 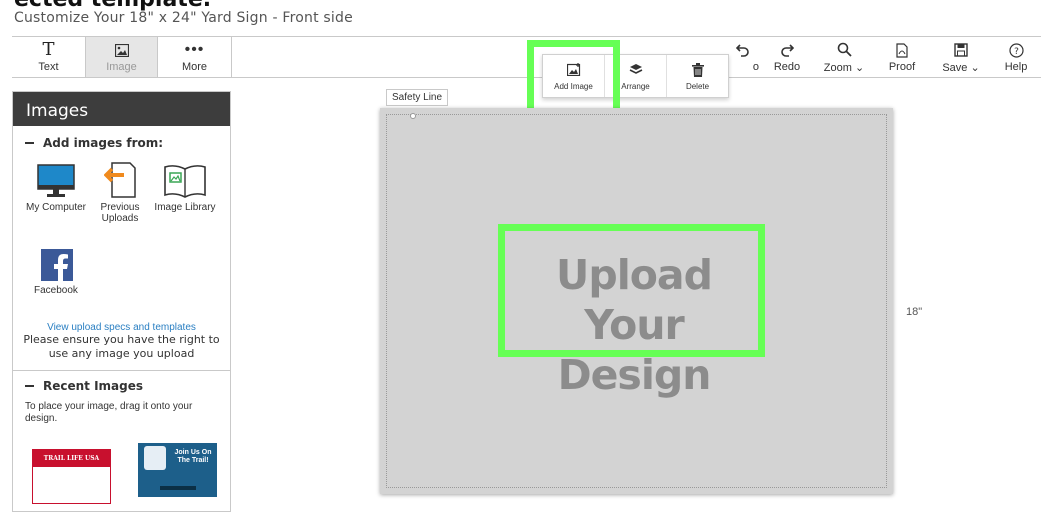 I want to click on redo-label: Redo, so click(x=787, y=67).